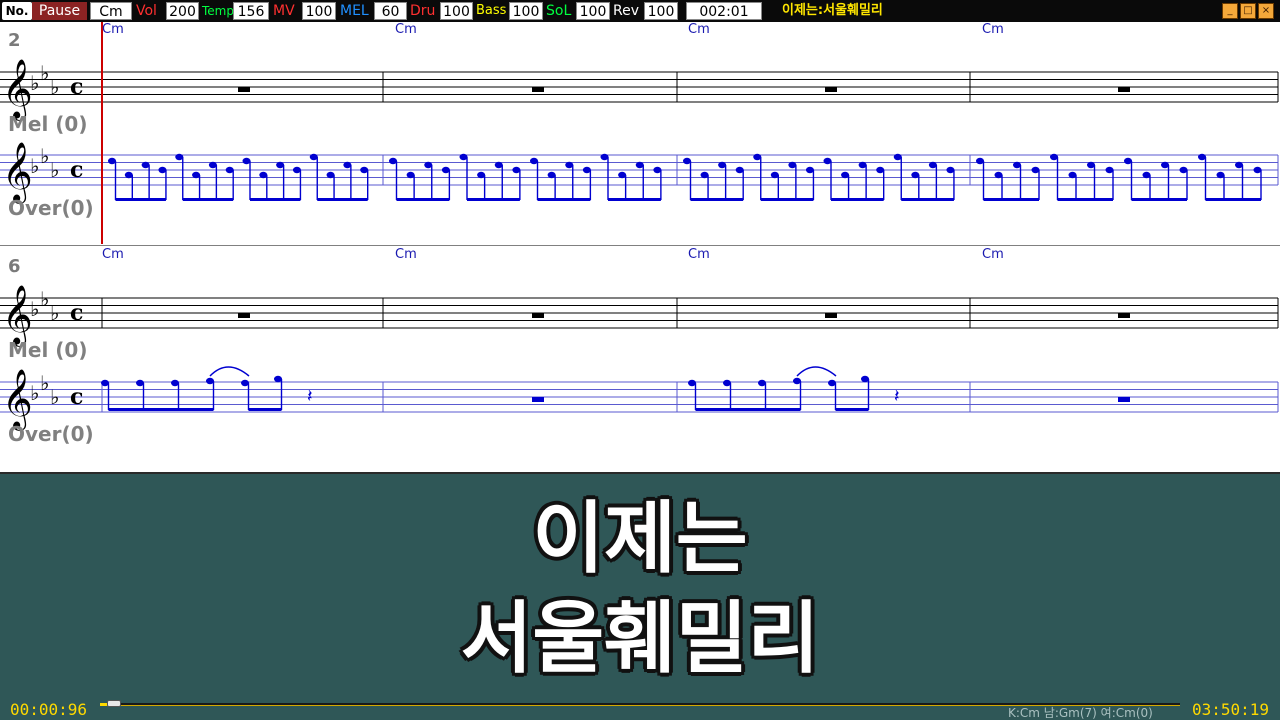 The height and width of the screenshot is (720, 1280). Describe the element at coordinates (390, 11) in the screenshot. I see `control-value-mel: 60` at that location.